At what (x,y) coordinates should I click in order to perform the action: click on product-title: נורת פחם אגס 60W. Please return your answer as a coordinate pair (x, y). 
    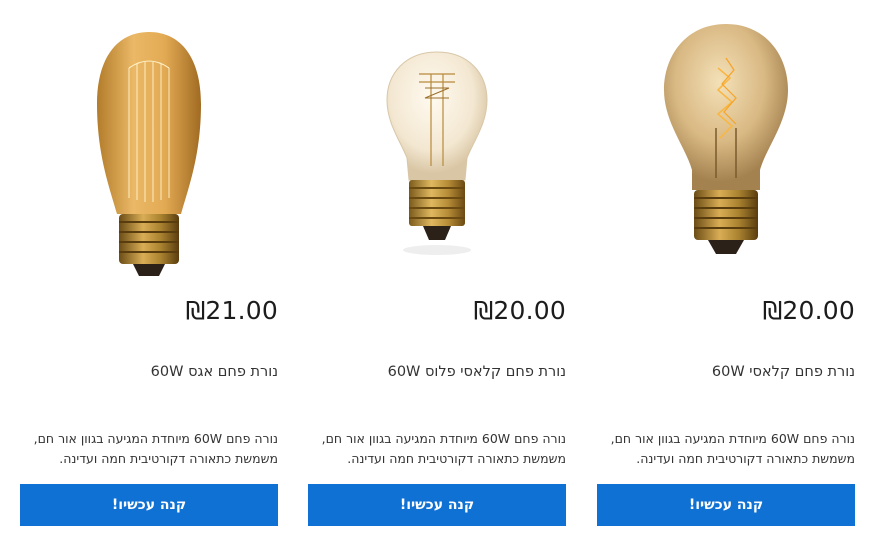
    Looking at the image, I should click on (214, 372).